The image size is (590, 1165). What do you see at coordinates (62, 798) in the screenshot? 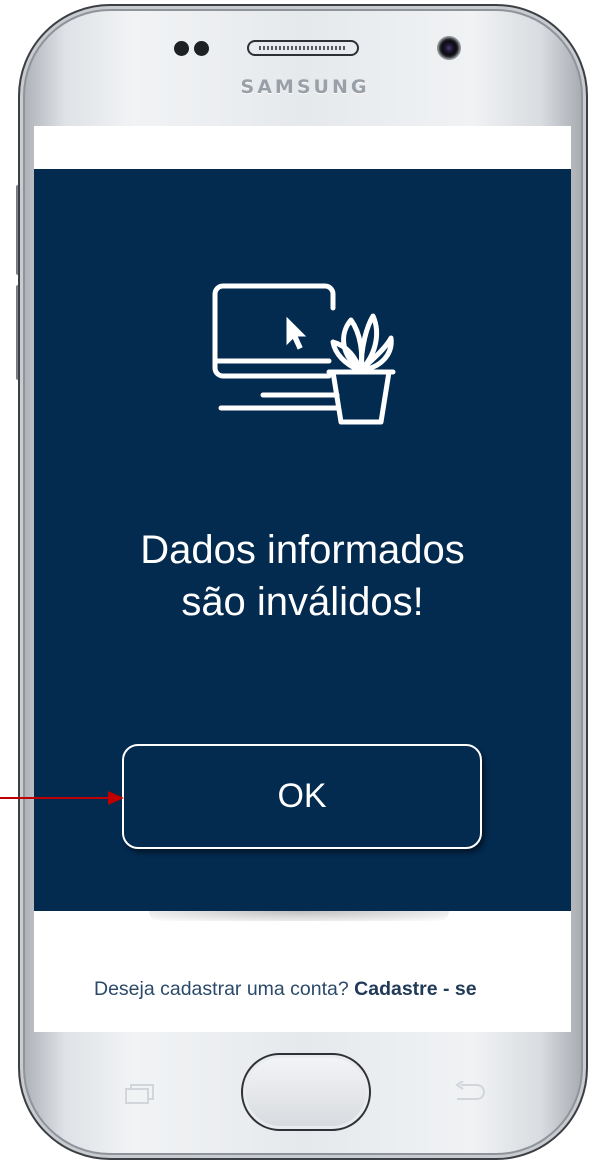
I see `red-arrow-pointing-to-ok` at bounding box center [62, 798].